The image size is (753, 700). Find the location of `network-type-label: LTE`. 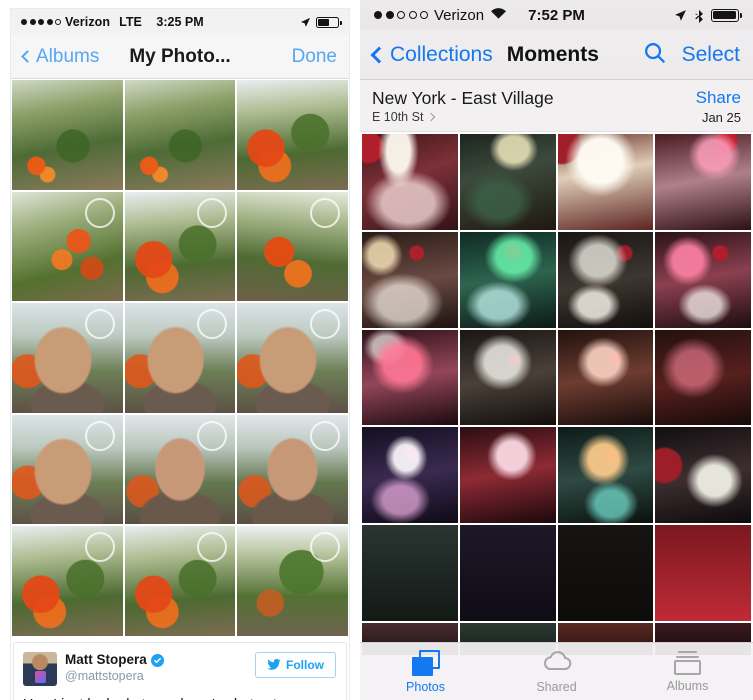

network-type-label: LTE is located at coordinates (130, 22).